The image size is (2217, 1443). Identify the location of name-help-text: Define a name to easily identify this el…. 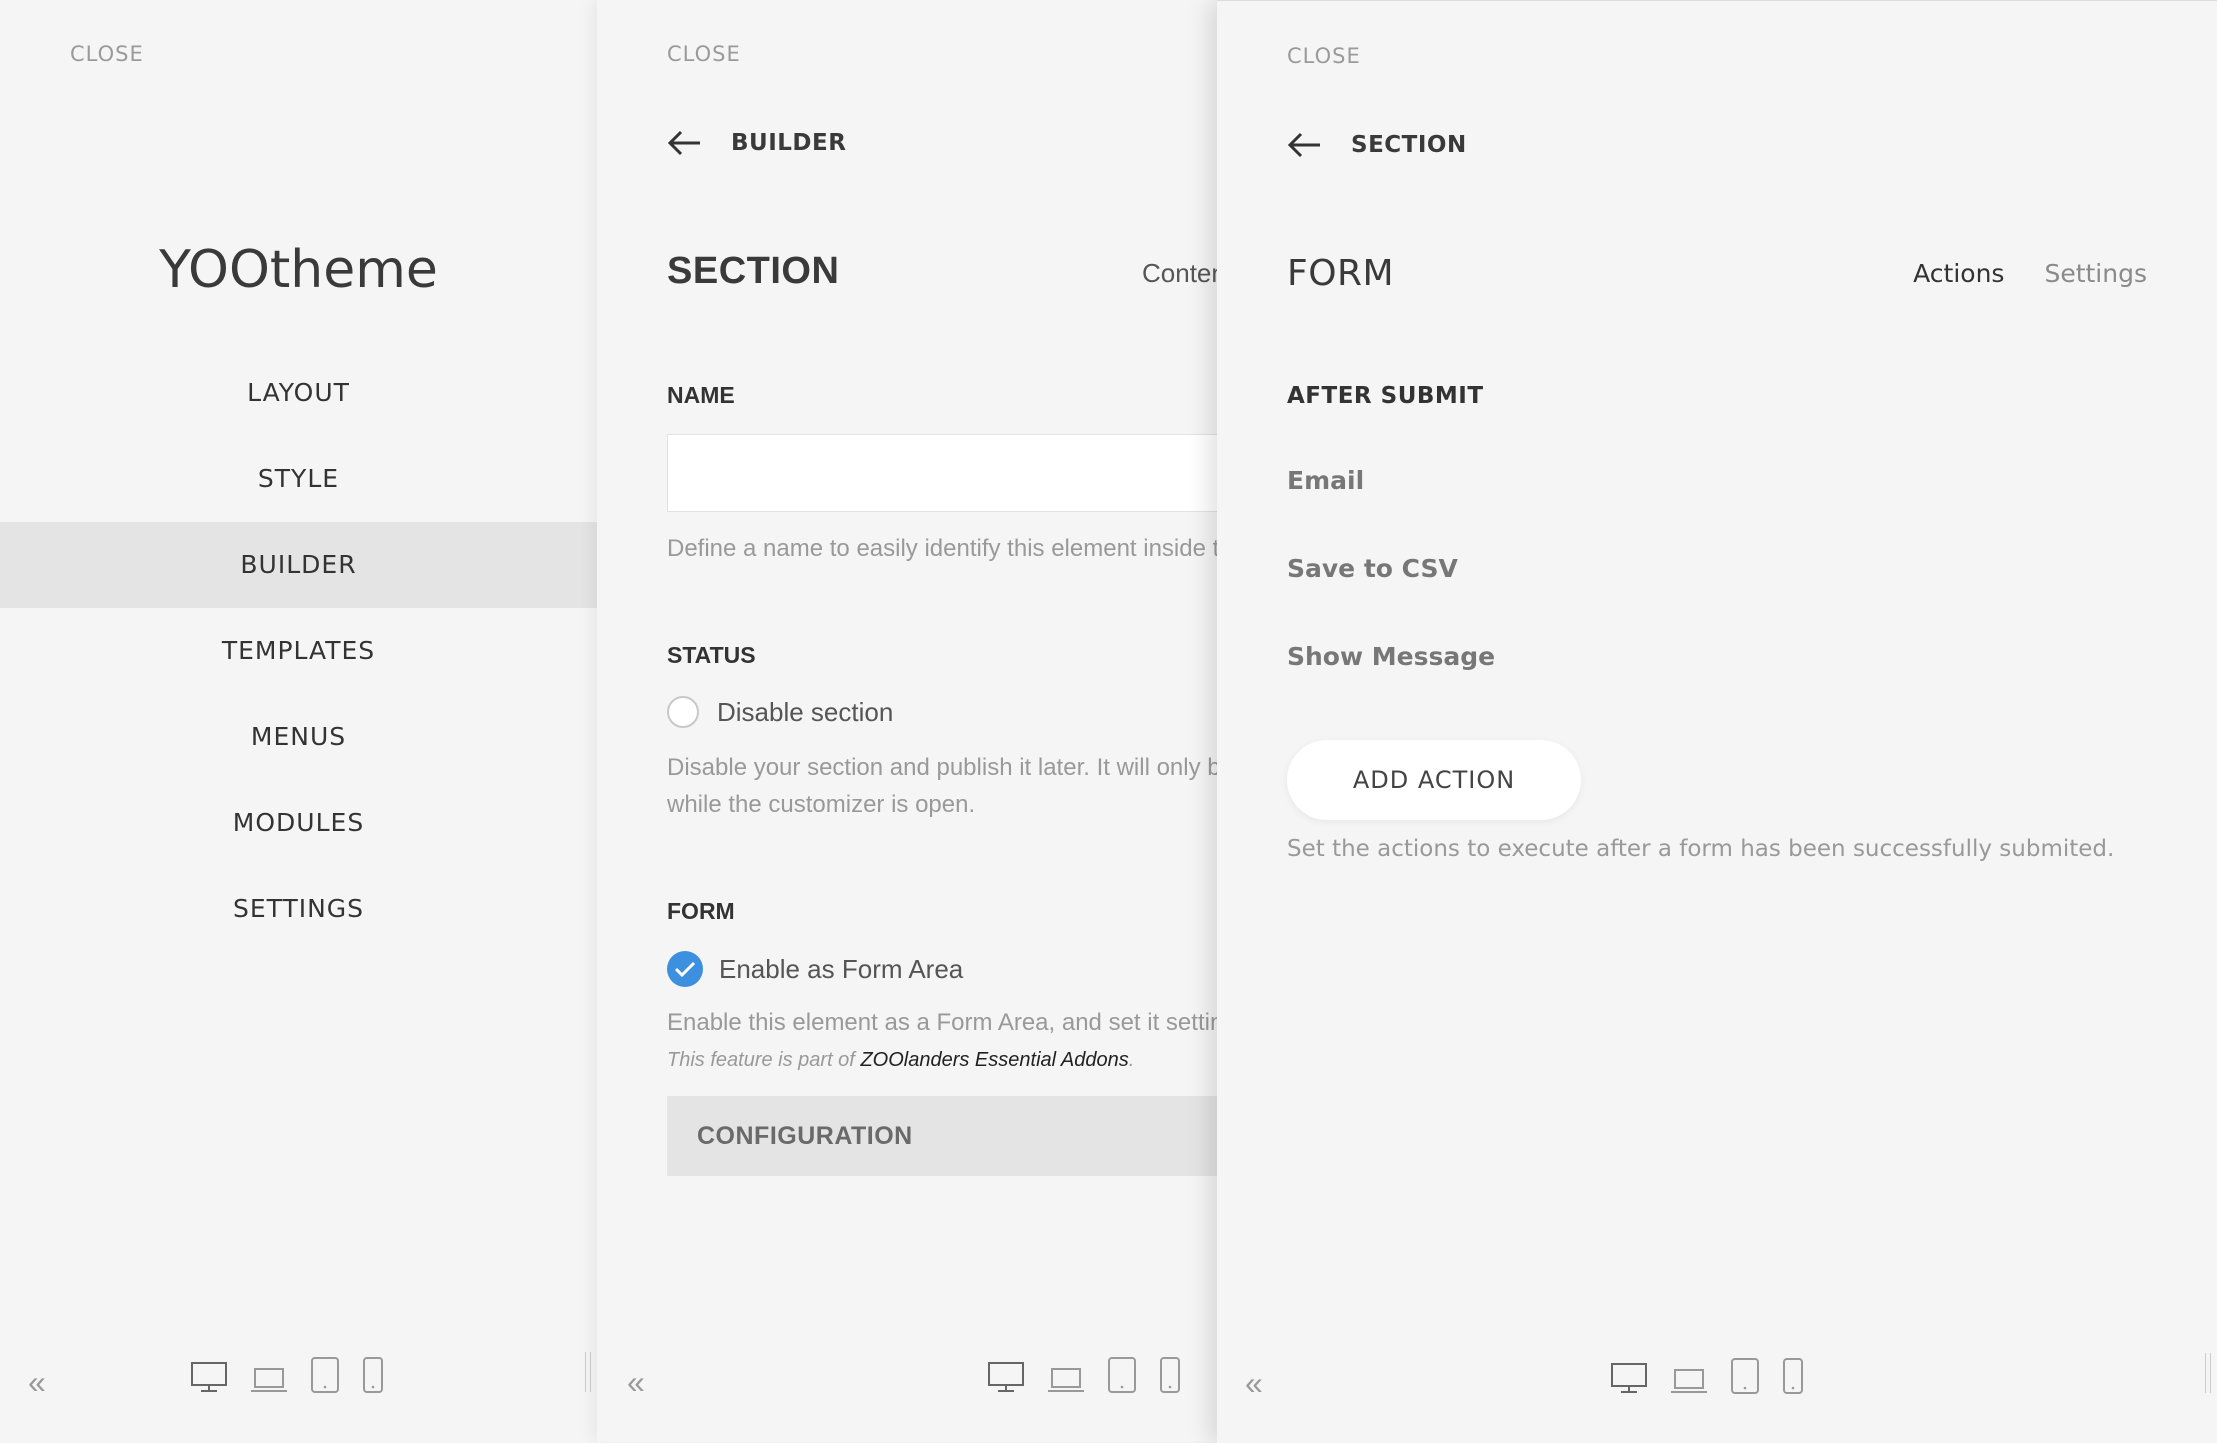
(942, 548).